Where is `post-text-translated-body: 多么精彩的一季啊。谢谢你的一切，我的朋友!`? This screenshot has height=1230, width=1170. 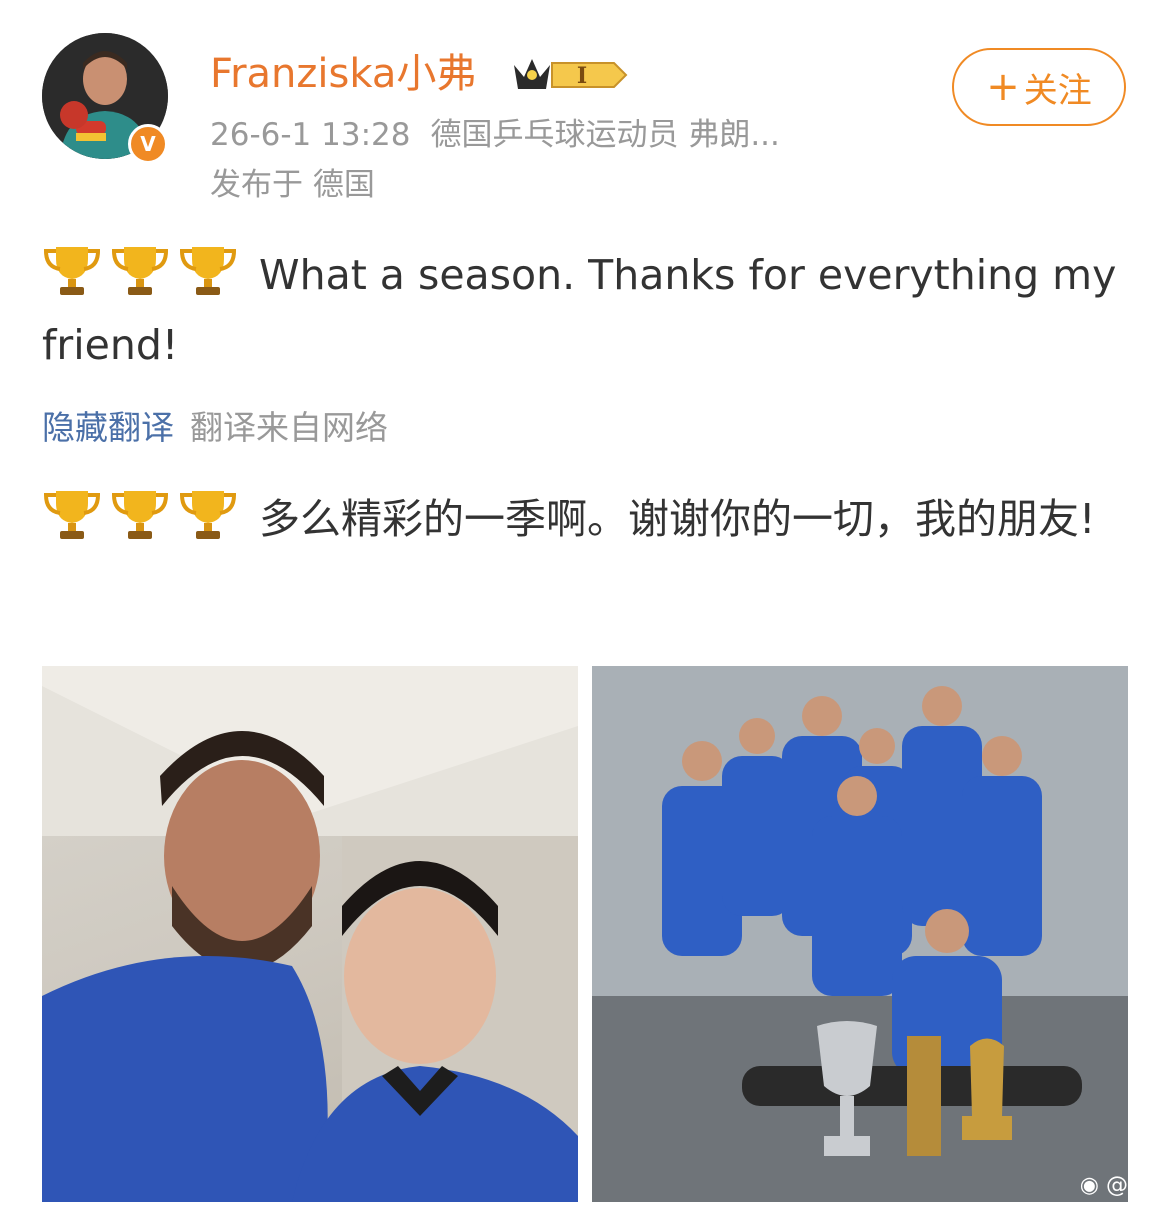
post-text-translated-body: 多么精彩的一季啊。谢谢你的一切，我的朋友! is located at coordinates (677, 519).